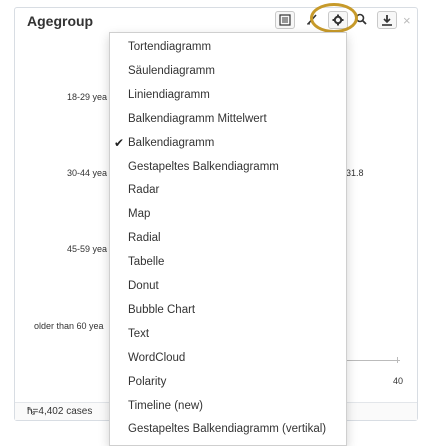 Image resolution: width=443 pixels, height=446 pixels. Describe the element at coordinates (228, 310) in the screenshot. I see `chart-type-menu-item: Bubble Chart` at that location.